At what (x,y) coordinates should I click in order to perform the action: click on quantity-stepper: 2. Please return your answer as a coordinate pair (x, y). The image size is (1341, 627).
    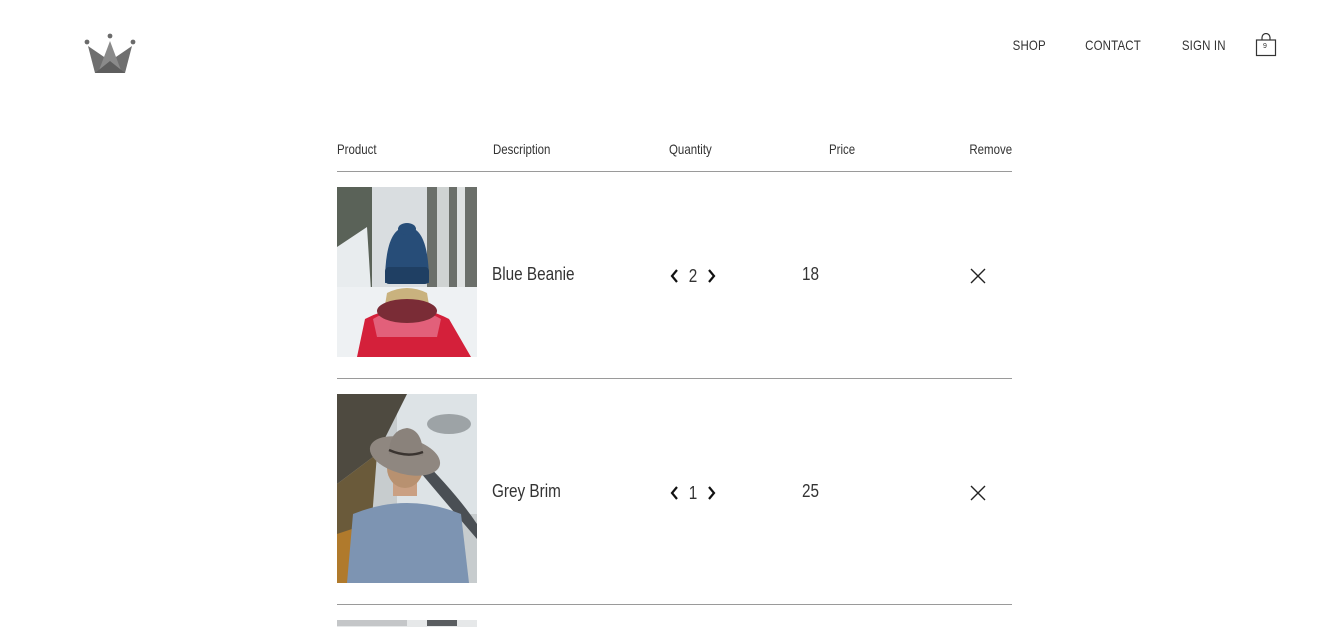
    Looking at the image, I should click on (693, 276).